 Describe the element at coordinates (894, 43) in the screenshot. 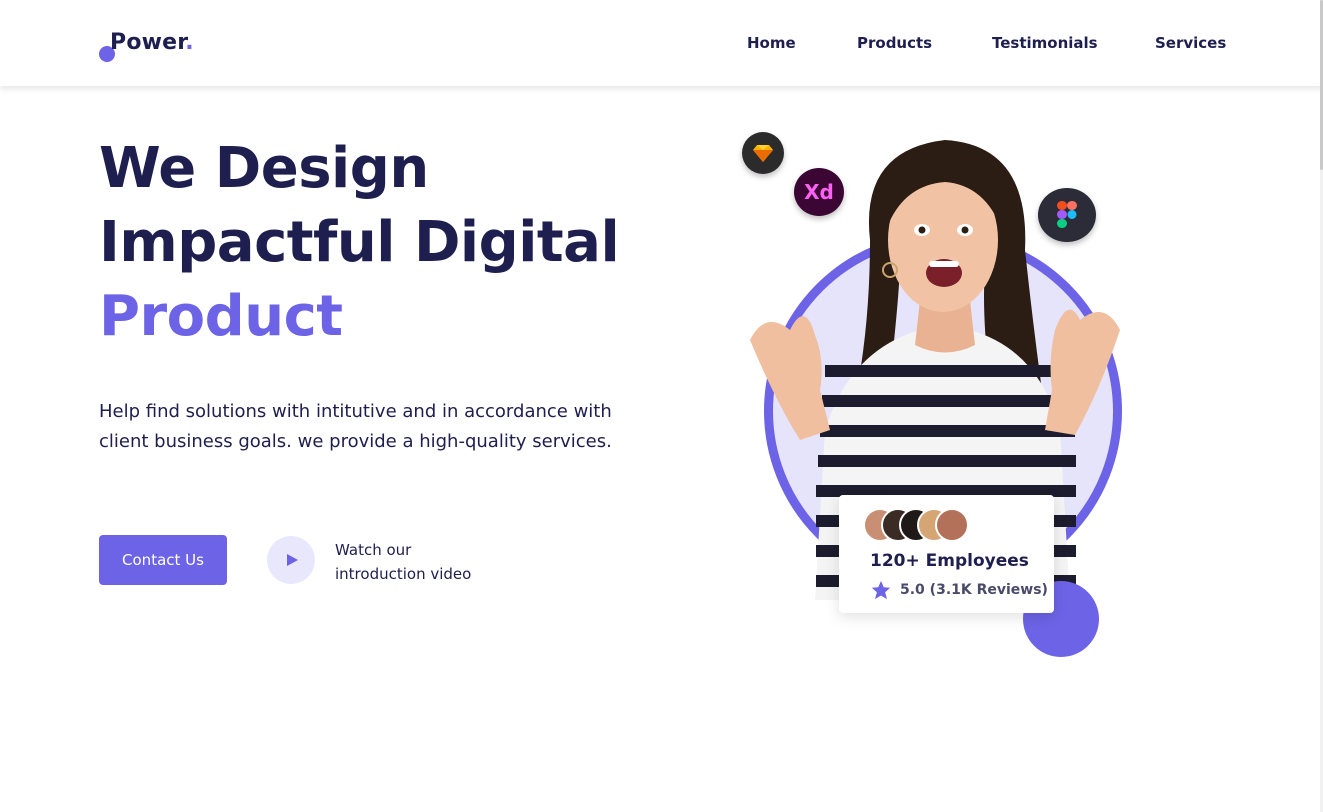

I see `nav-products: Products` at that location.